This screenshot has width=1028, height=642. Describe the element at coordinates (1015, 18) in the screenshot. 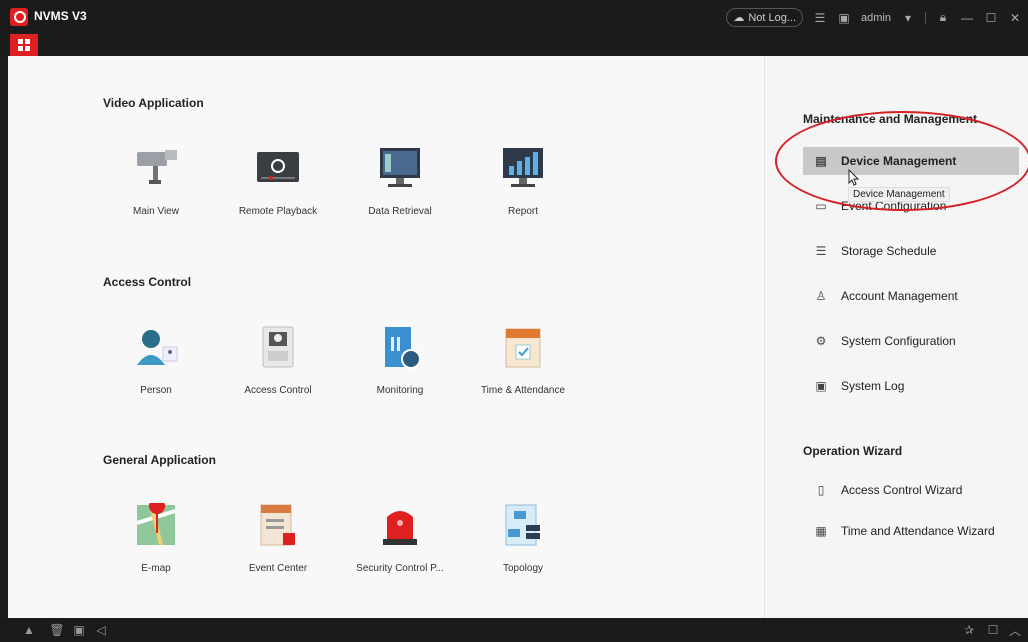

I see `close-icon: ✕` at that location.